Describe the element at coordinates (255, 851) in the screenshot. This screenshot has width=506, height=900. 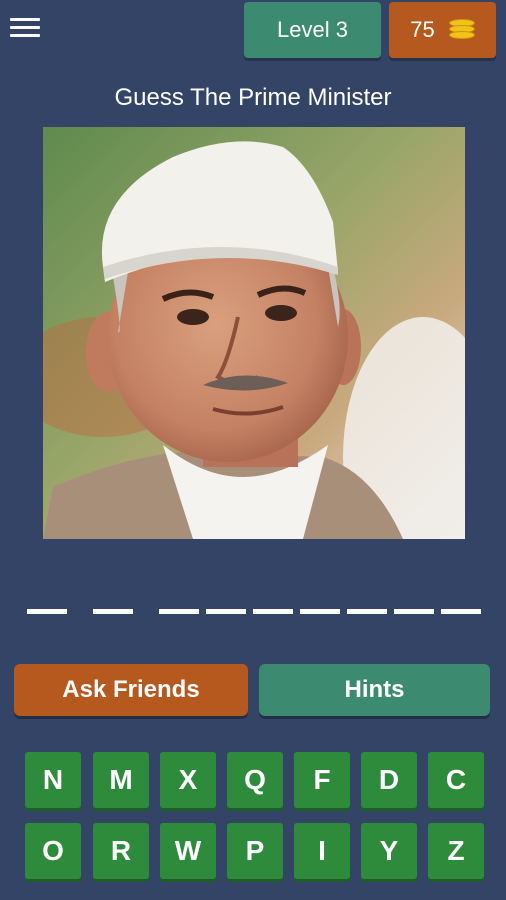
I see `letter-key: P` at that location.